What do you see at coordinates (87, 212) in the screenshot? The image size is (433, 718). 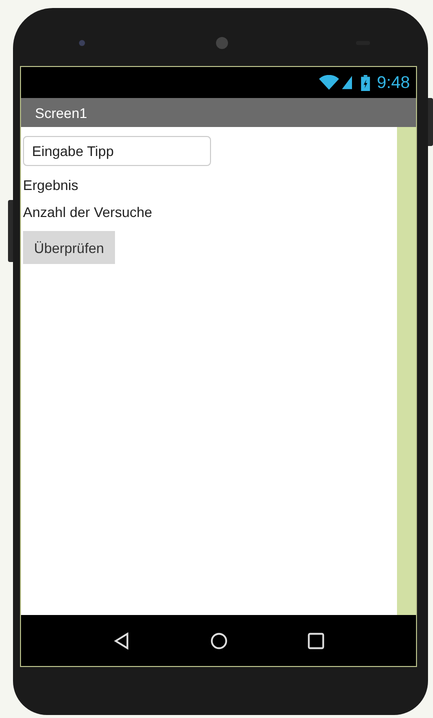 I see `text-label: Anzahl der Versuche` at bounding box center [87, 212].